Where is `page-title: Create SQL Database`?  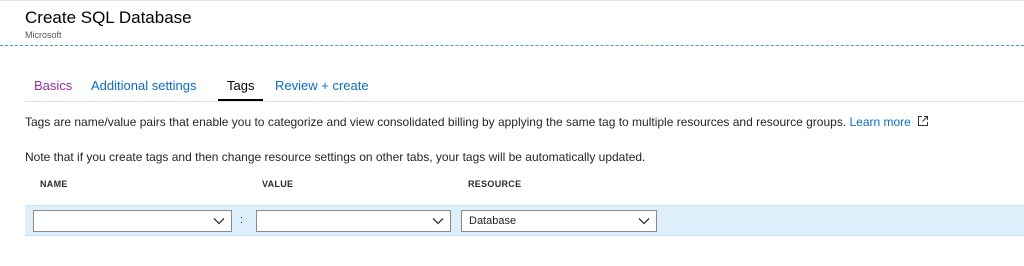 page-title: Create SQL Database is located at coordinates (108, 17).